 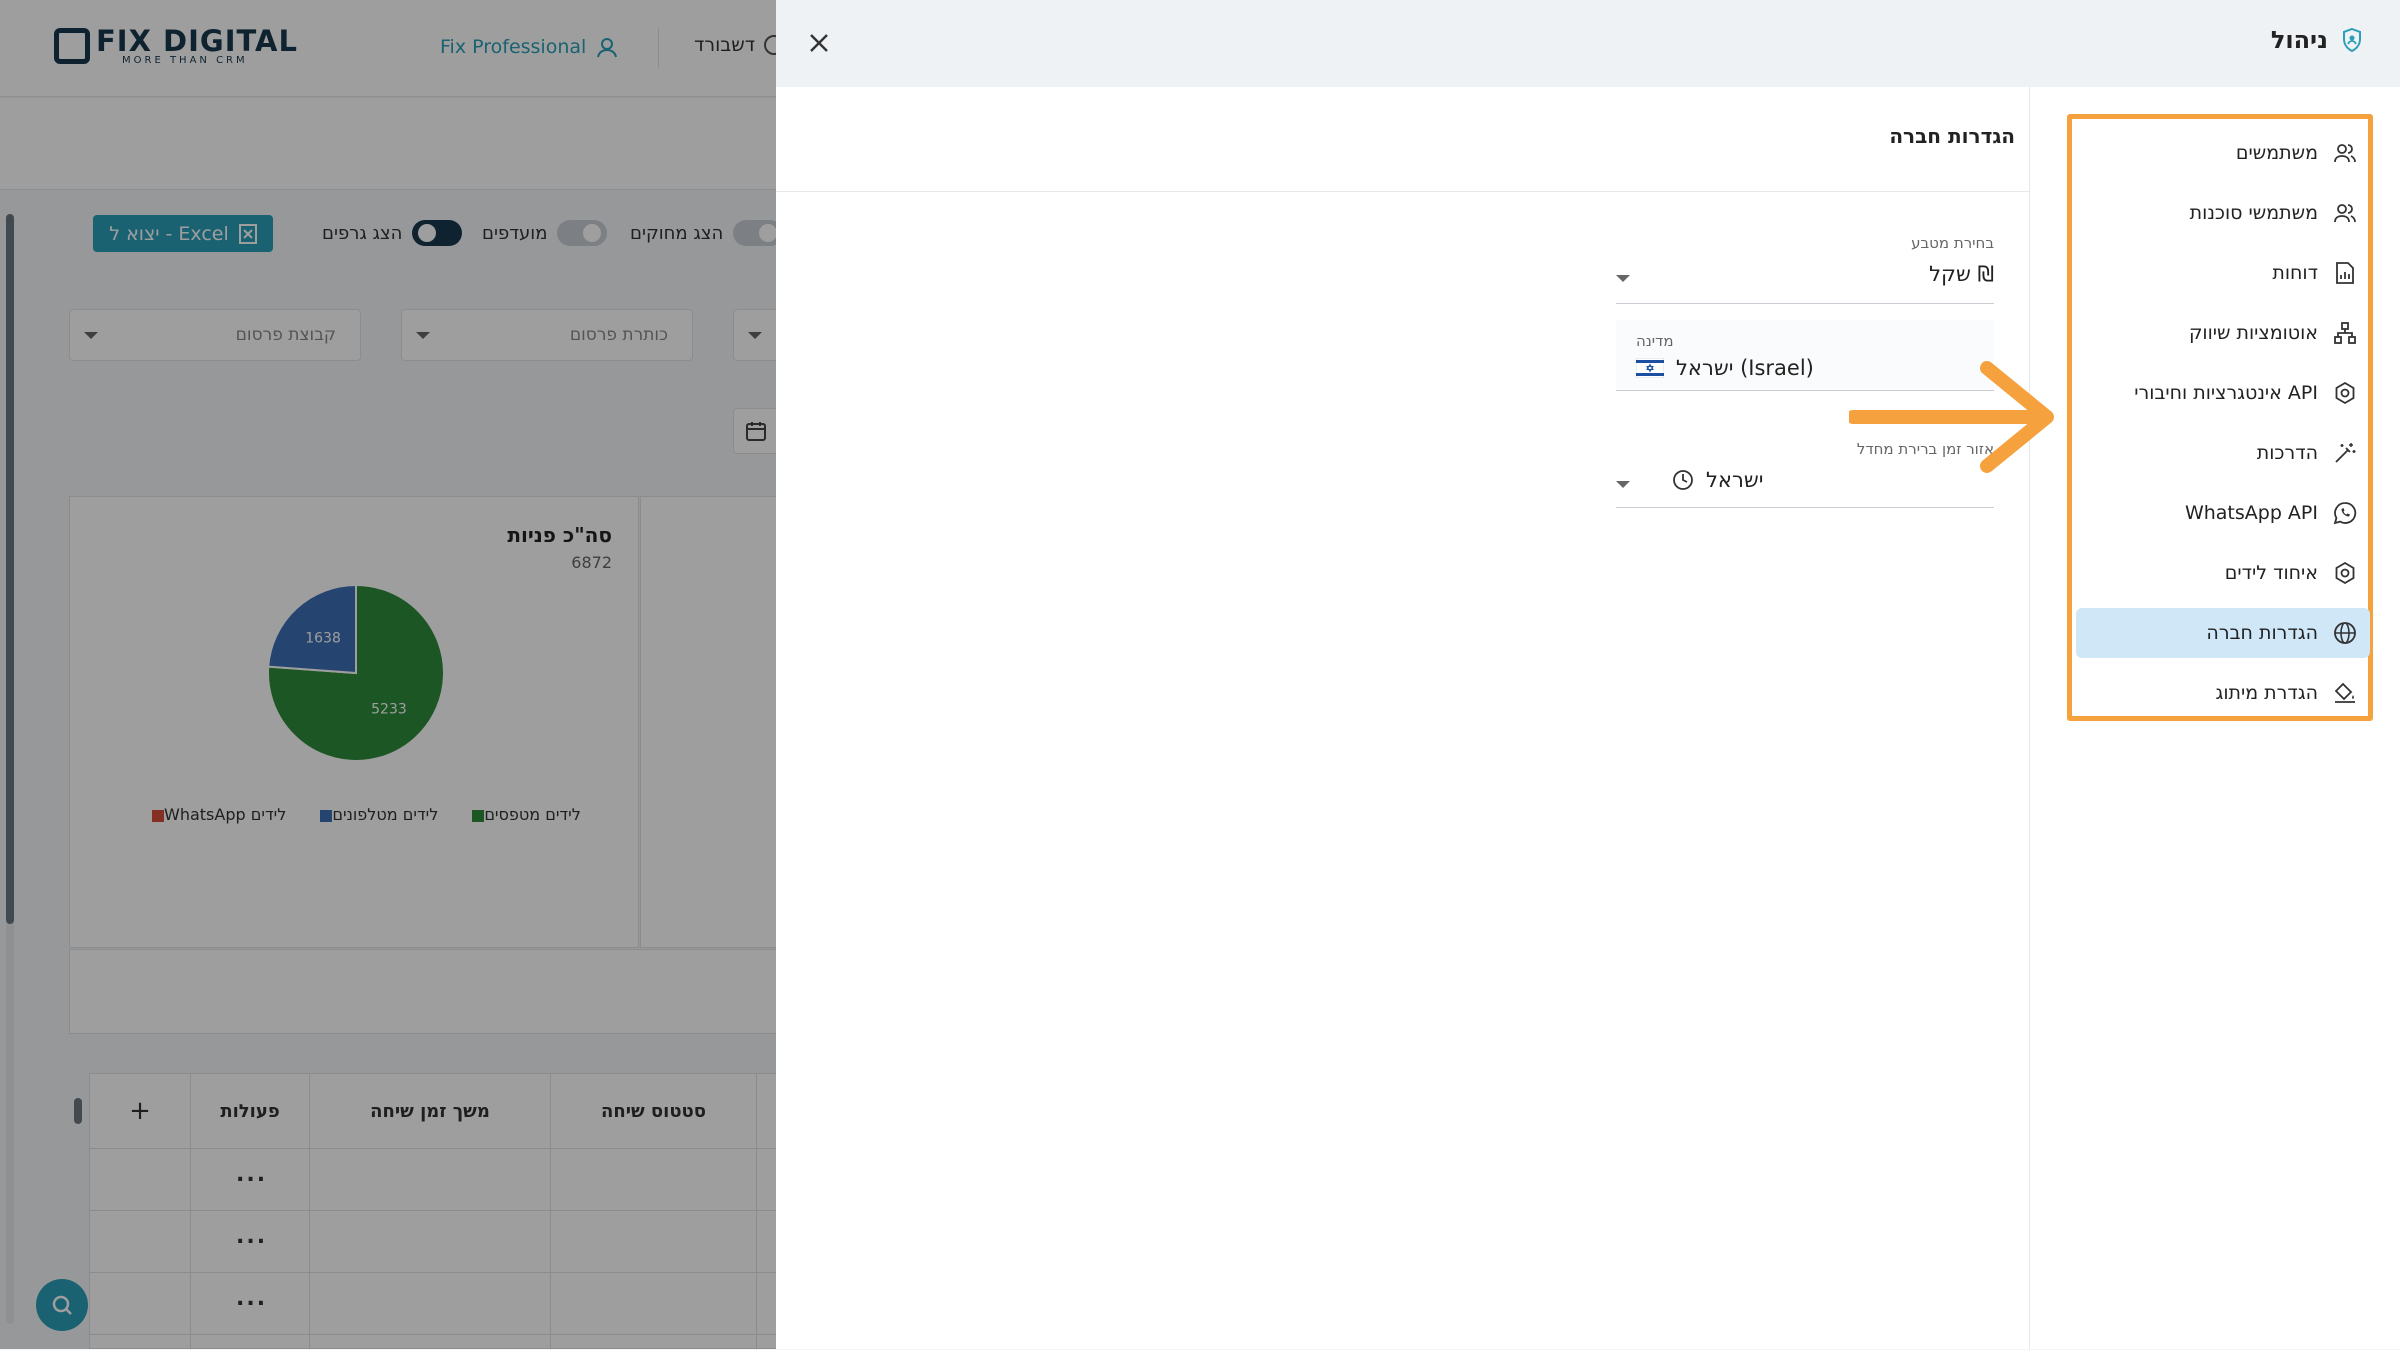 I want to click on nav-item-tutorials: הדרכות, so click(x=2223, y=453).